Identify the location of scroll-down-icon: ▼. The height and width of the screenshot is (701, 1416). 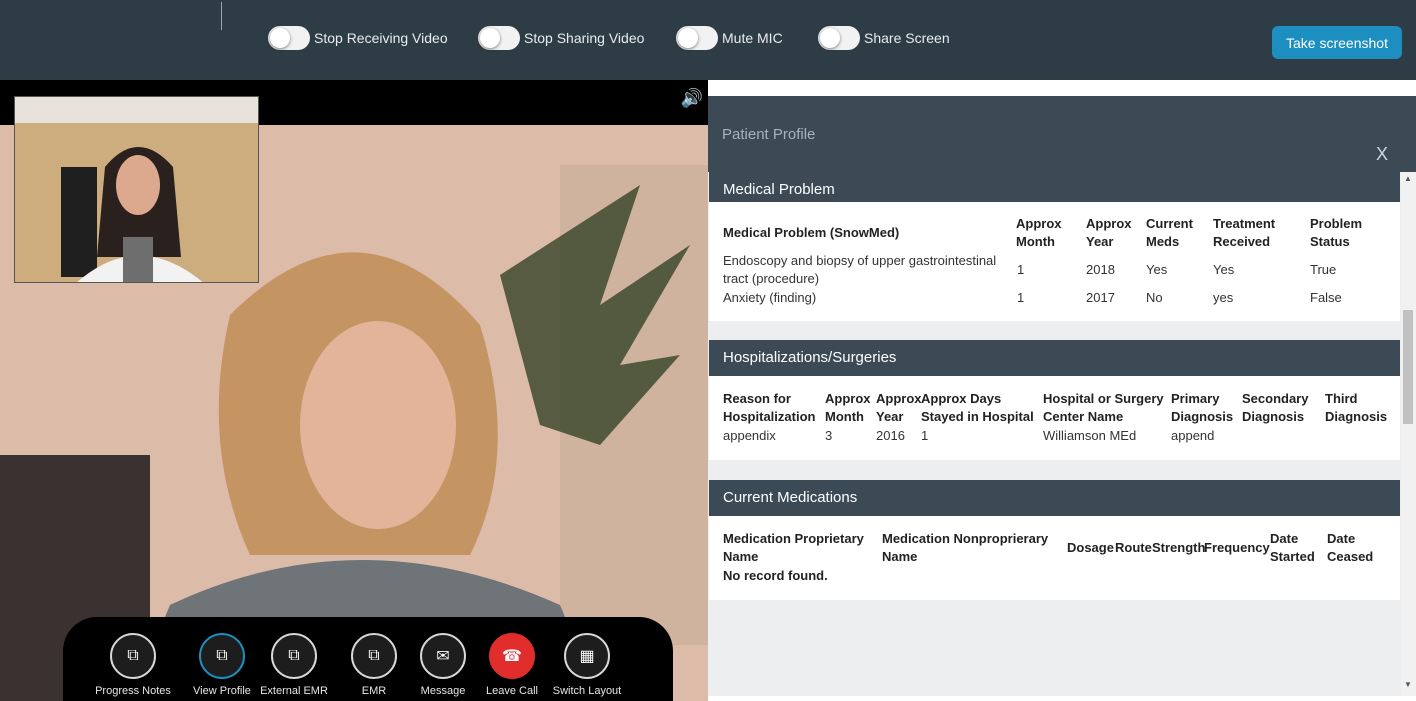
(1408, 684).